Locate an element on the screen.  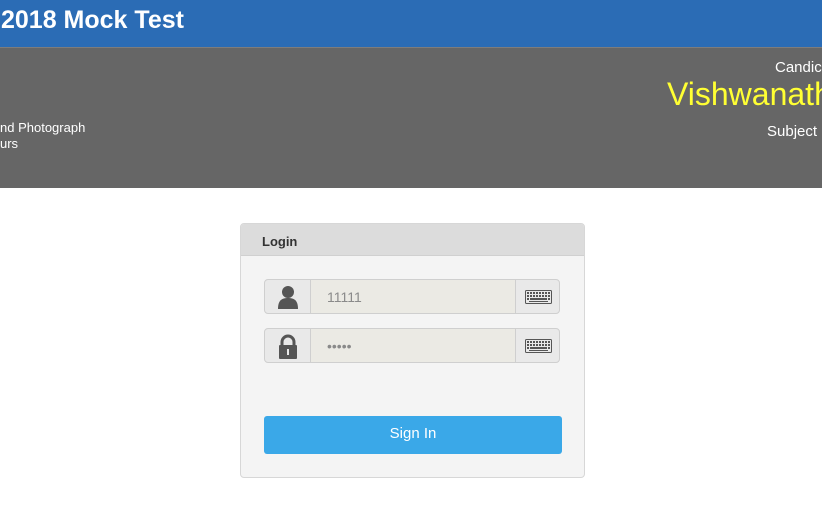
login-panel-title: Login is located at coordinates (280, 241).